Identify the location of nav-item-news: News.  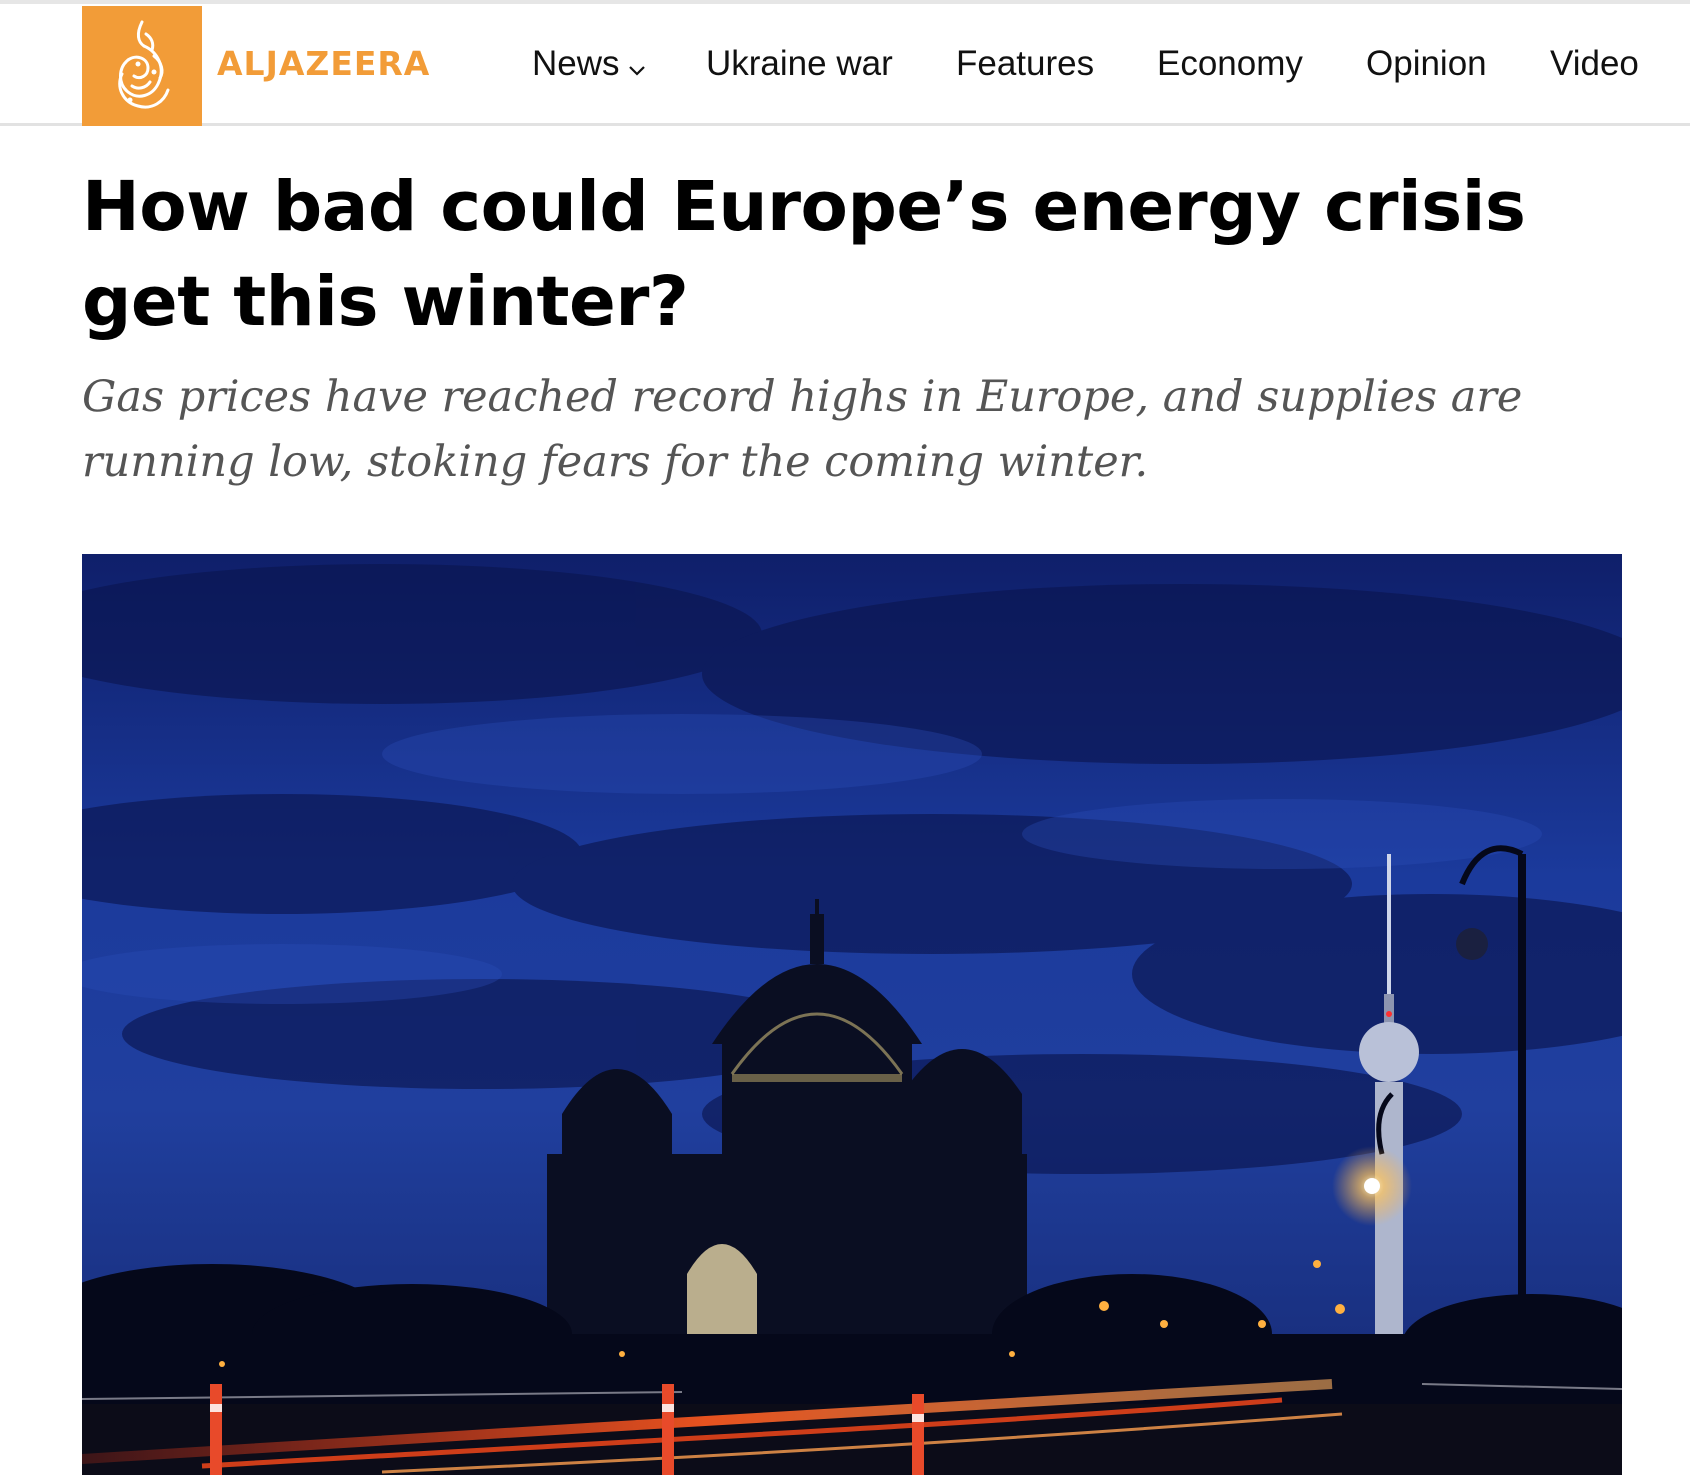
(589, 65).